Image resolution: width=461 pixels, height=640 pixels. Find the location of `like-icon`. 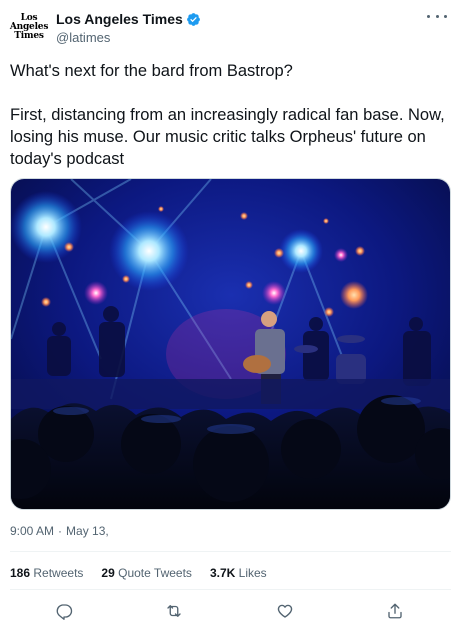

like-icon is located at coordinates (285, 611).